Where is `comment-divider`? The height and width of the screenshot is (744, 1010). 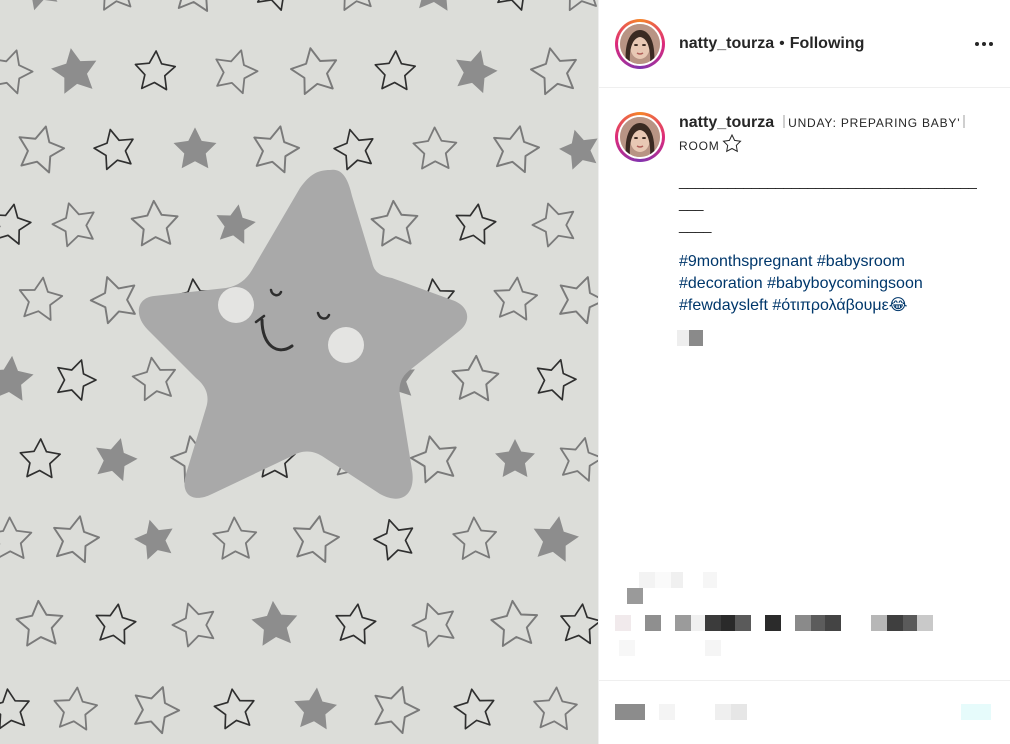
comment-divider is located at coordinates (804, 680).